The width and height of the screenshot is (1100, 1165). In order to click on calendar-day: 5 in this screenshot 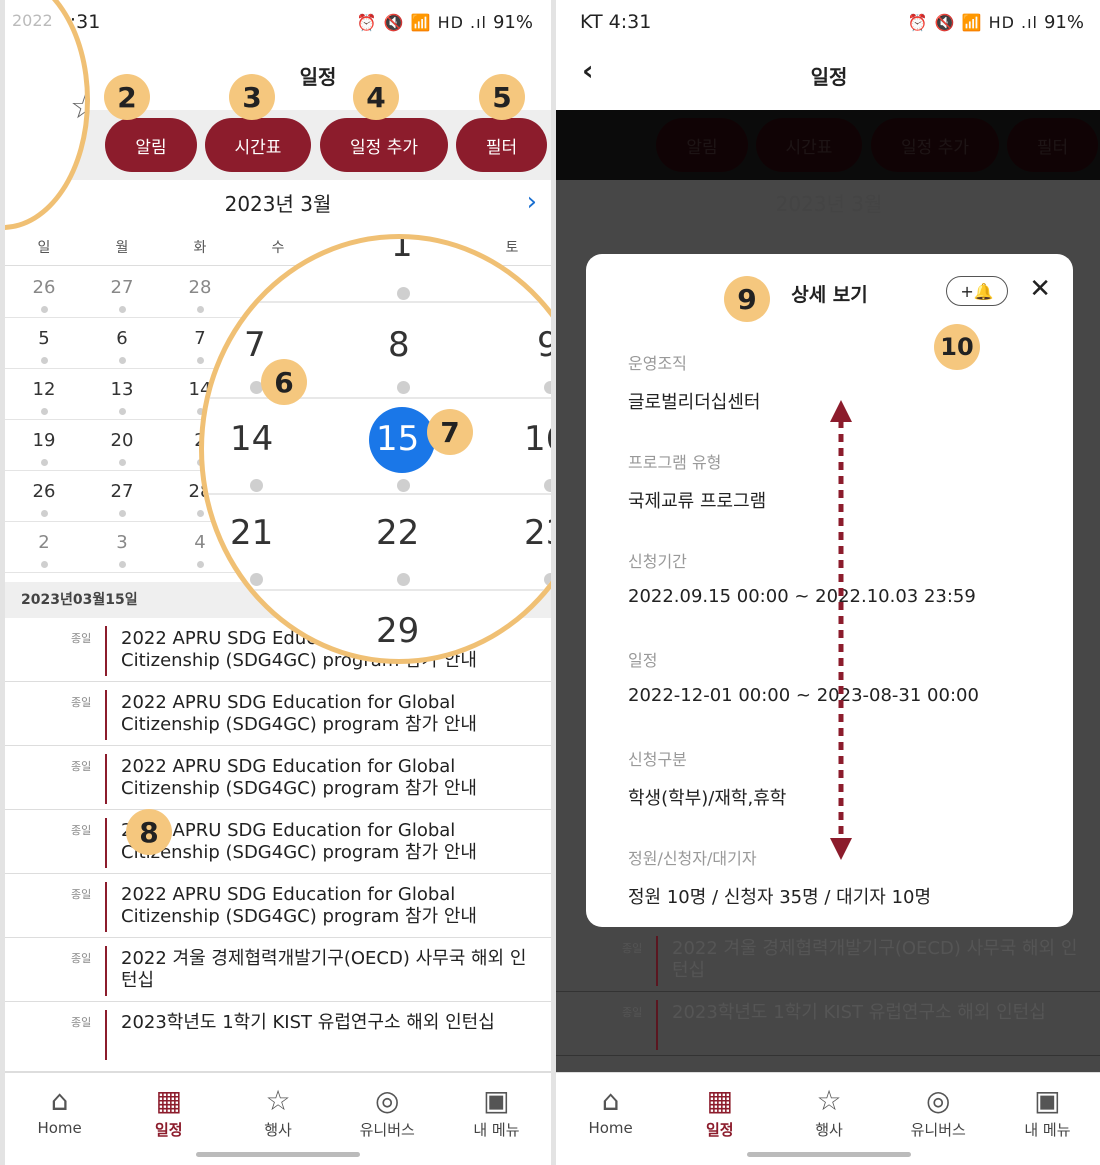, I will do `click(44, 343)`.